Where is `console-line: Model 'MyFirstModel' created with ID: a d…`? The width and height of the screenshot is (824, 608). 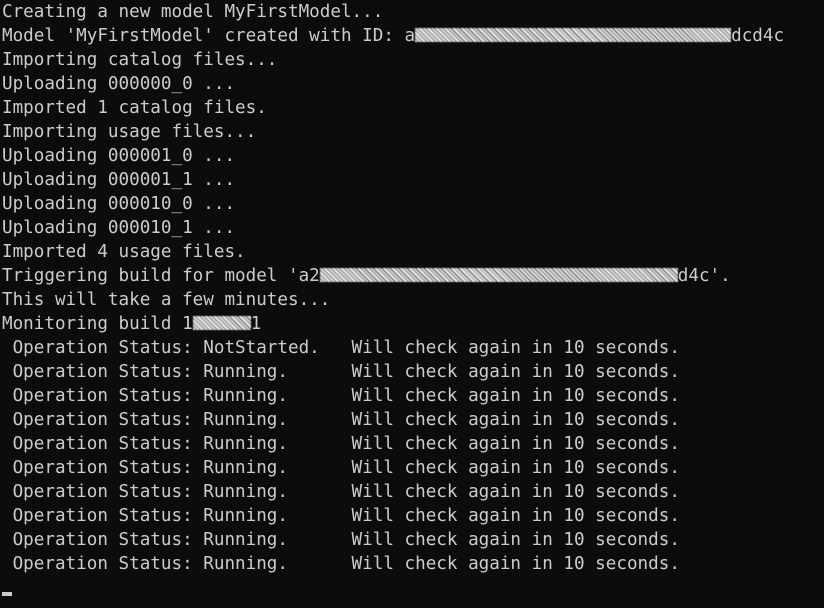 console-line: Model 'MyFirstModel' created with ID: a d… is located at coordinates (413, 36).